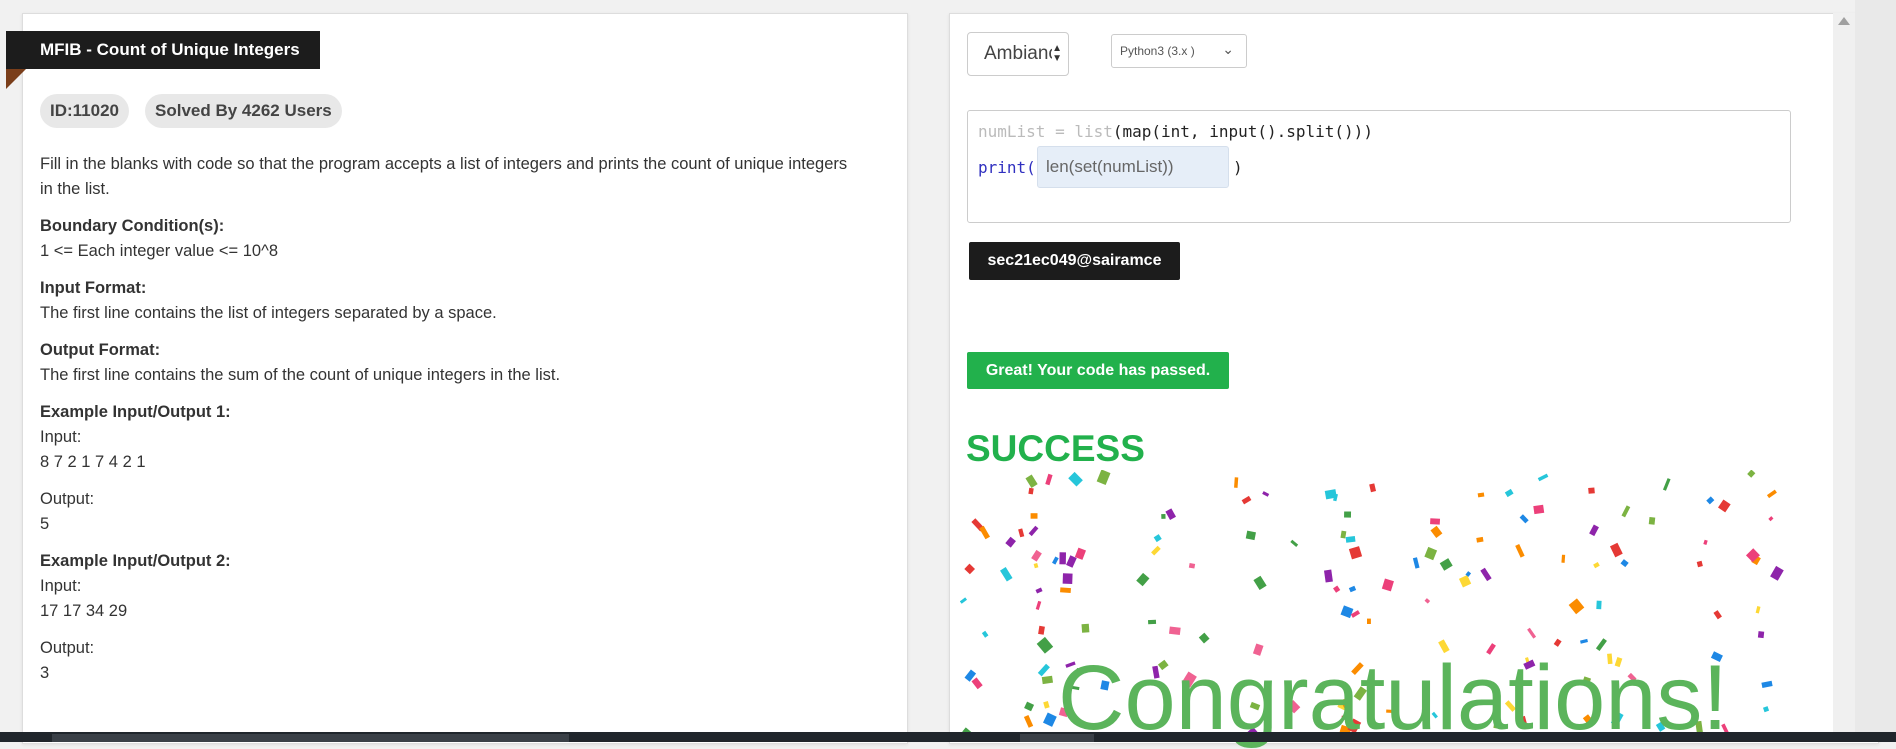 The width and height of the screenshot is (1896, 749). I want to click on scroll-thumb-secondary, so click(1057, 738).